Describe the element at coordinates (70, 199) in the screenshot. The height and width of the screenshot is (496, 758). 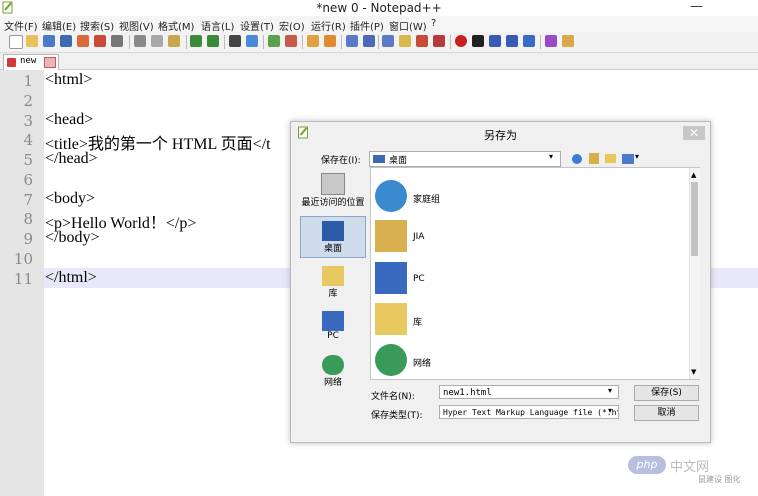
I see `code-line: <body>` at that location.